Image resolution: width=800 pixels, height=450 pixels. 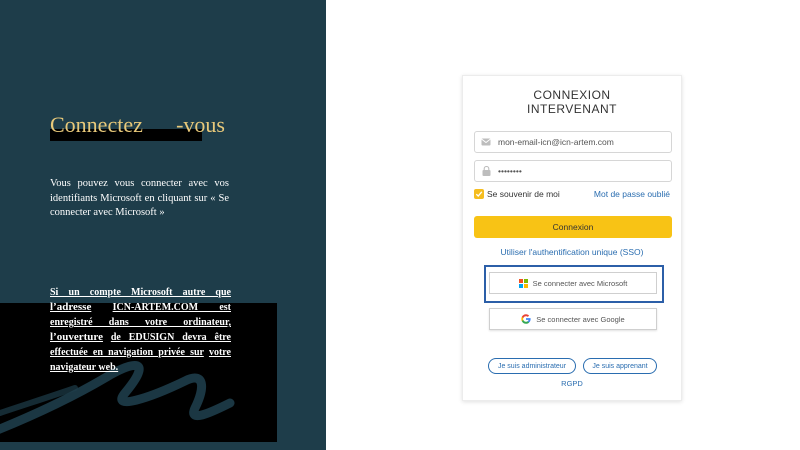 I want to click on microsoft-login-button: Se connecter avec Microsoft, so click(x=573, y=283).